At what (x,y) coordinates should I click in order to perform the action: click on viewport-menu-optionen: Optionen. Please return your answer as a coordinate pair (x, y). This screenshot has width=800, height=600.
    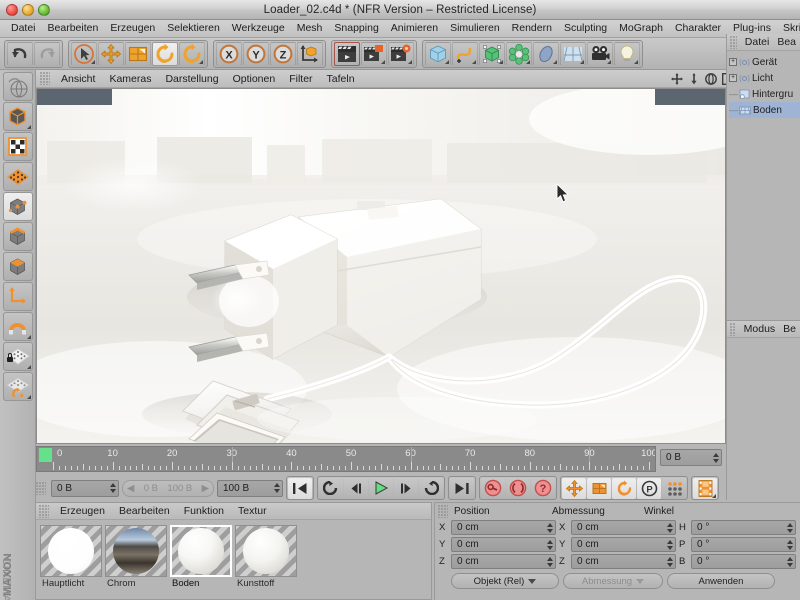
    Looking at the image, I should click on (254, 79).